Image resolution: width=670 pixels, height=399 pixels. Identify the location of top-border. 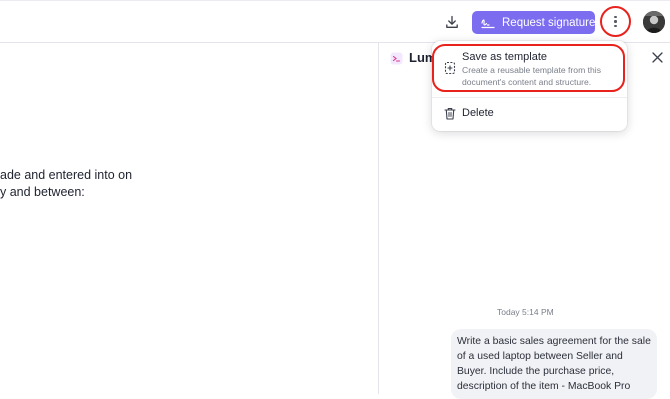
(335, 0).